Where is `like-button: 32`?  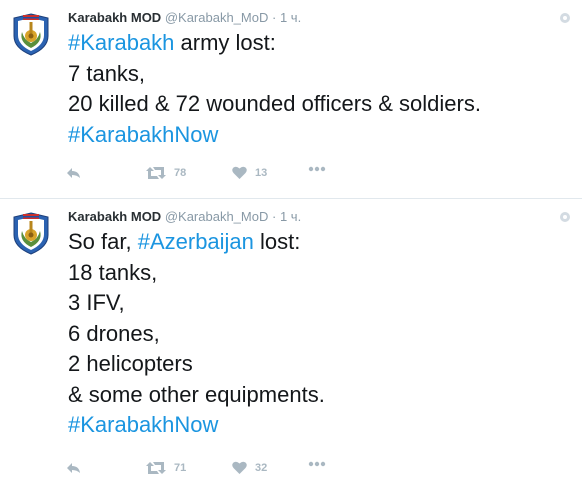 like-button: 32 is located at coordinates (249, 467).